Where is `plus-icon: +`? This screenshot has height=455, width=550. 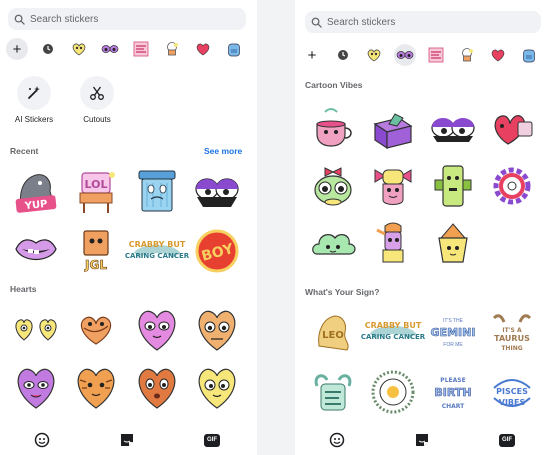
plus-icon: + is located at coordinates (17, 49).